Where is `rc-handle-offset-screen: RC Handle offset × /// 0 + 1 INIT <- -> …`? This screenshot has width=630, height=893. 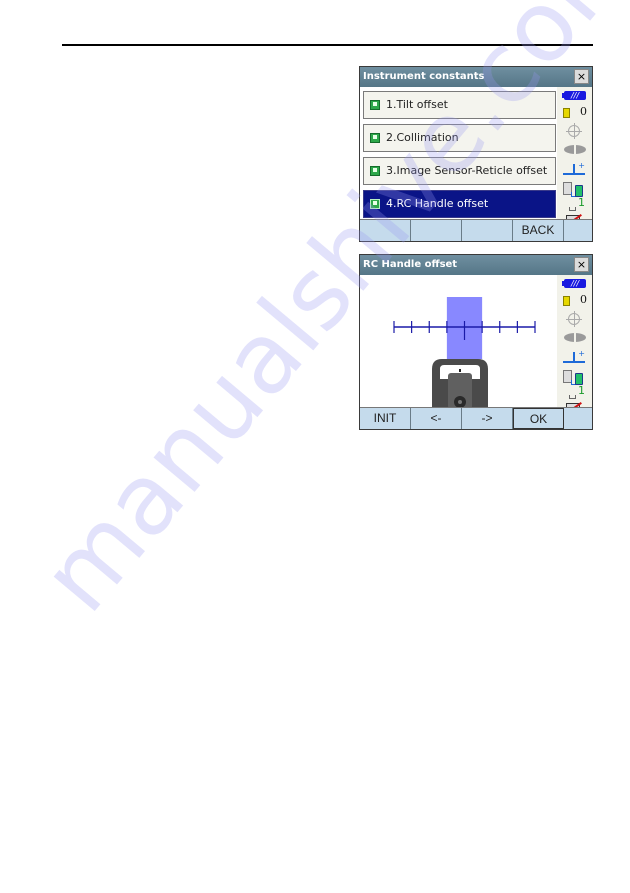 rc-handle-offset-screen: RC Handle offset × /// 0 + 1 INIT <- -> … is located at coordinates (476, 342).